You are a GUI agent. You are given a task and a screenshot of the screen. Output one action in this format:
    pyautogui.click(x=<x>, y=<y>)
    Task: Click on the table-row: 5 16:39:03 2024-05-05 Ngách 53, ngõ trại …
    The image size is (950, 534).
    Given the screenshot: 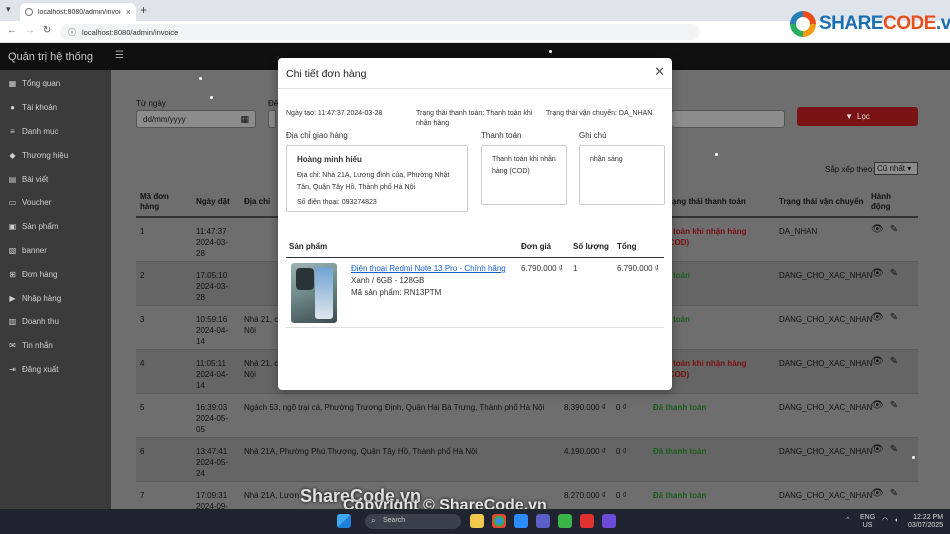 What is the action you would take?
    pyautogui.click(x=527, y=416)
    